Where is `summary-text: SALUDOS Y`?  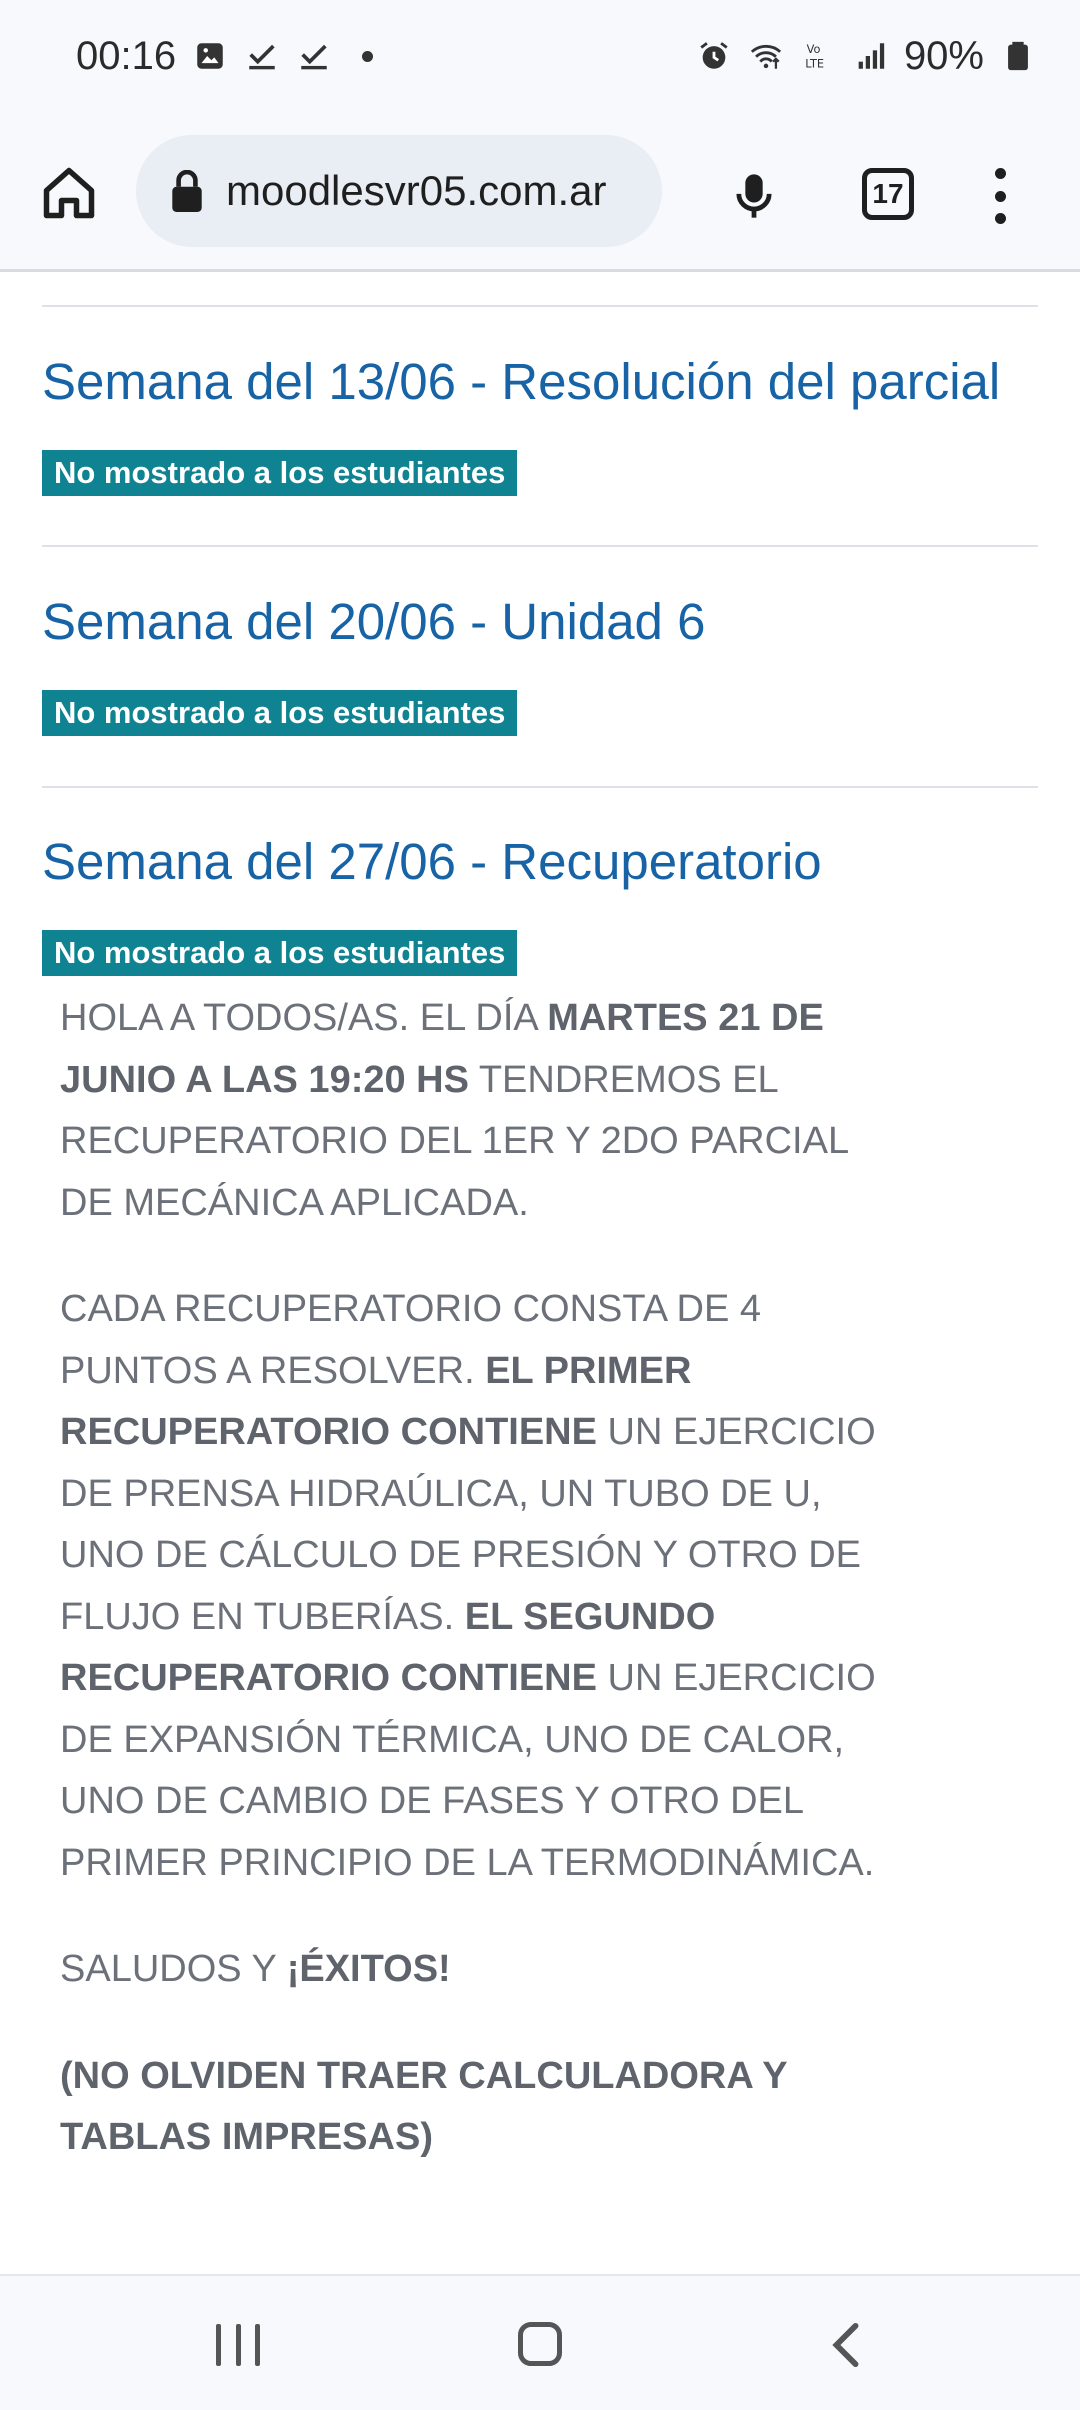
summary-text: SALUDOS Y is located at coordinates (173, 1969).